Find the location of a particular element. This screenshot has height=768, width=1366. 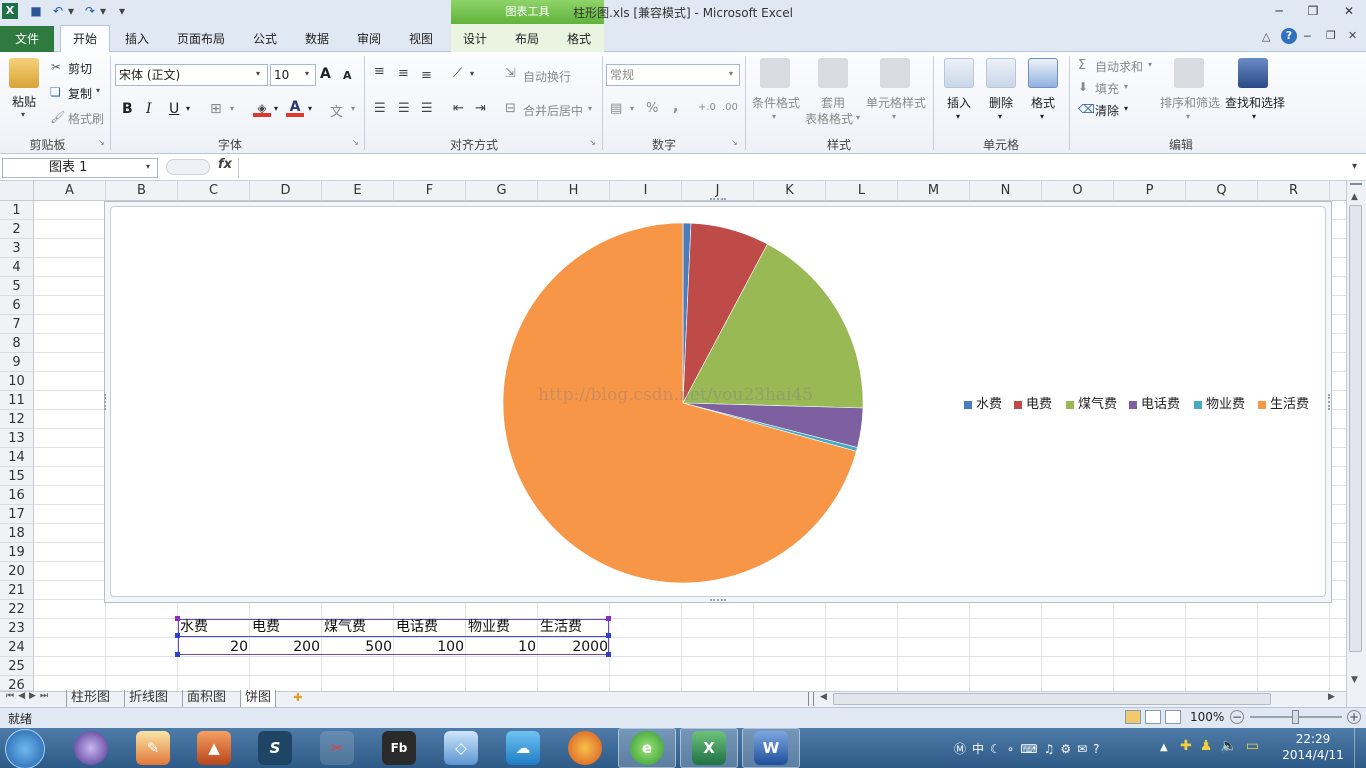

horizontal-scrollbar-thumb is located at coordinates (1052, 699).